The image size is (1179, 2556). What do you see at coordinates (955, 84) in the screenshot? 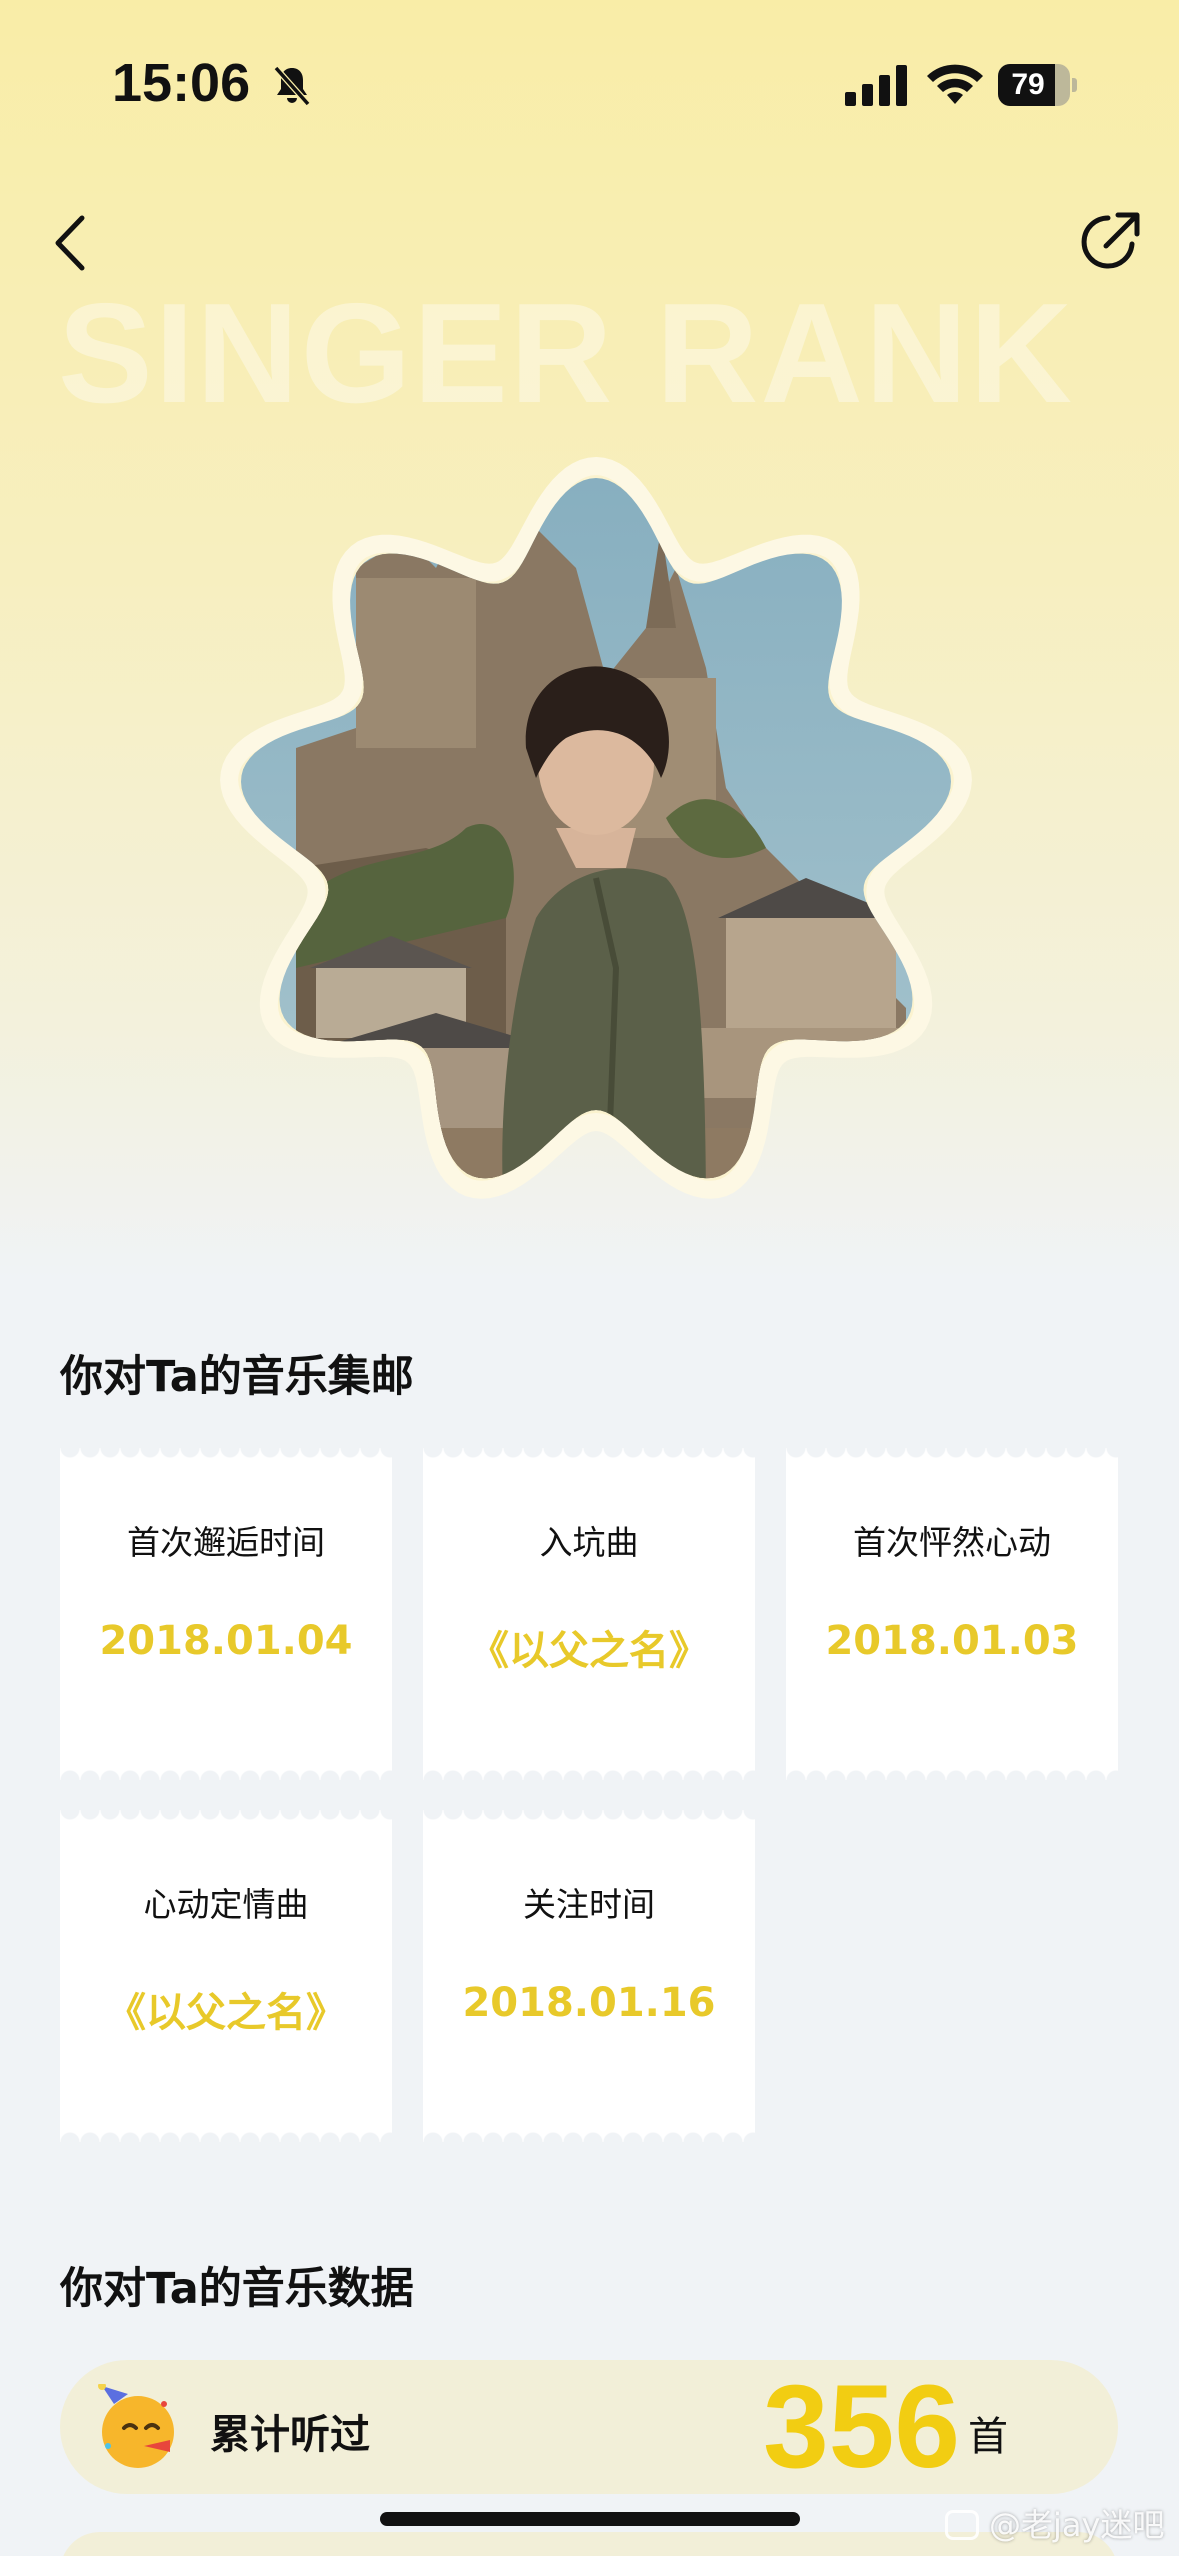
I see `wifi-icon` at bounding box center [955, 84].